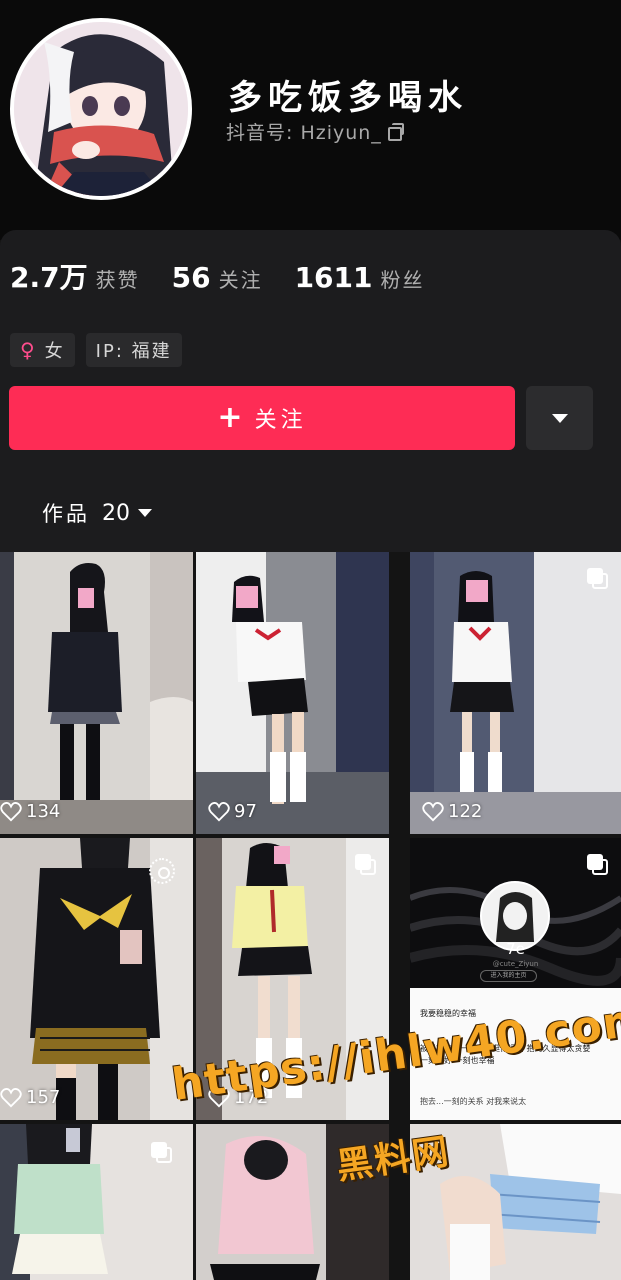 The image size is (621, 1280). What do you see at coordinates (304, 133) in the screenshot?
I see `douyin-id-text: 抖音号: Hziyun_` at bounding box center [304, 133].